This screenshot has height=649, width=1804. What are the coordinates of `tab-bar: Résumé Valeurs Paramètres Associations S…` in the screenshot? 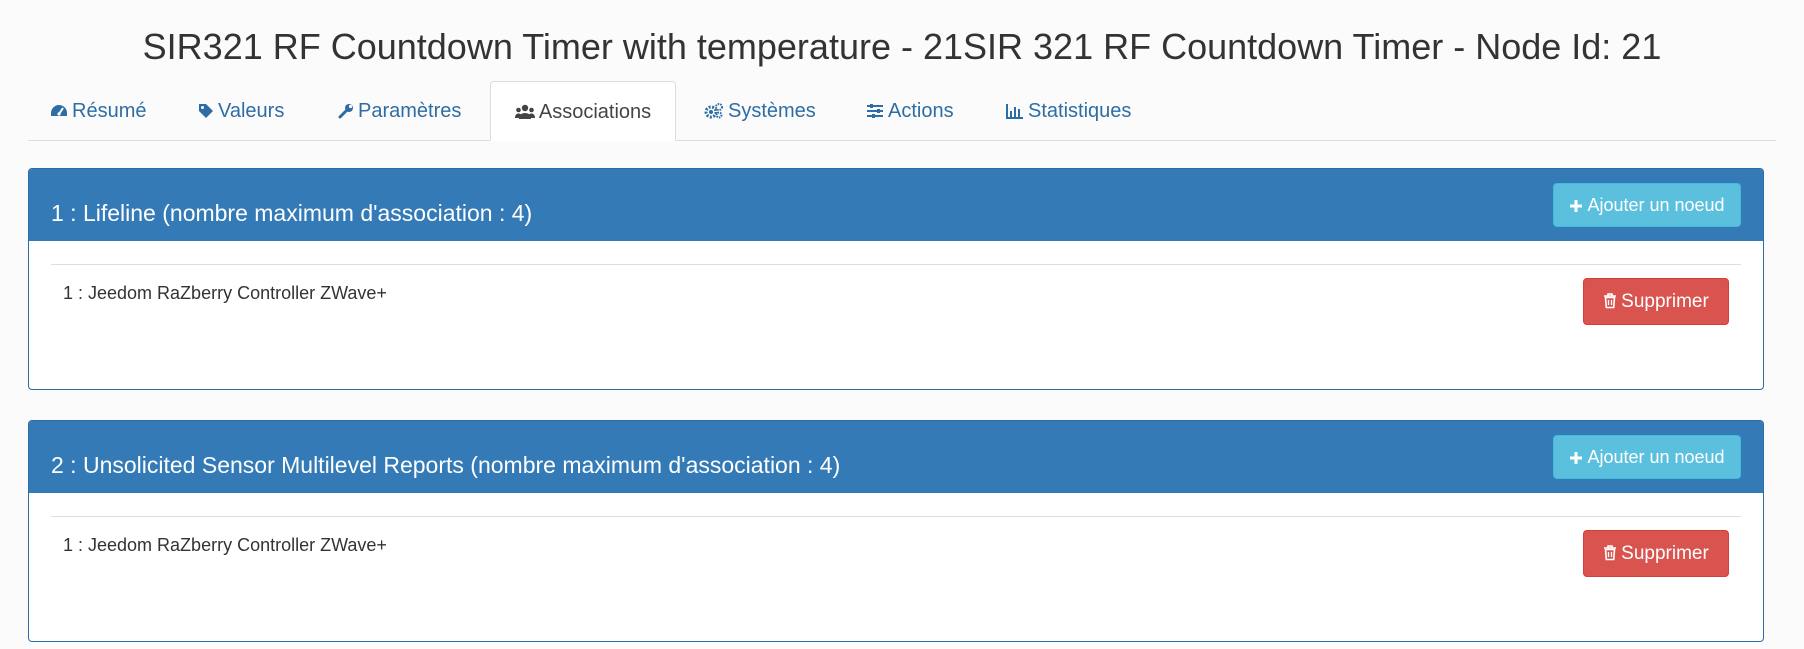 It's located at (902, 111).